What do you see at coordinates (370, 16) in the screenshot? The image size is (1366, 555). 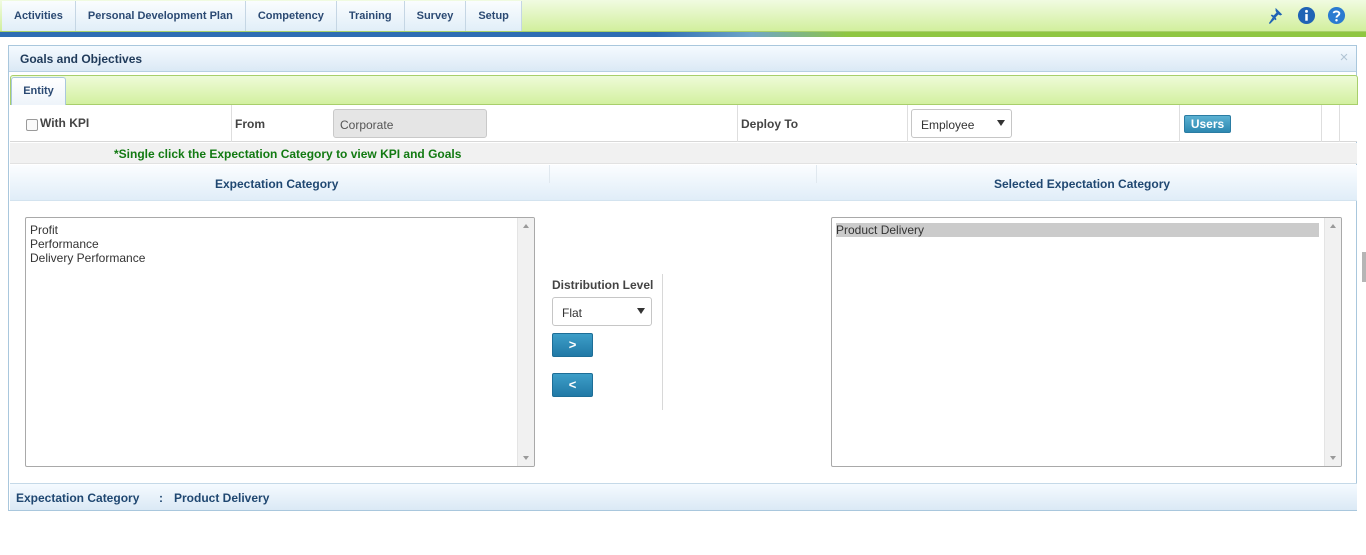 I see `menu-training: Training` at bounding box center [370, 16].